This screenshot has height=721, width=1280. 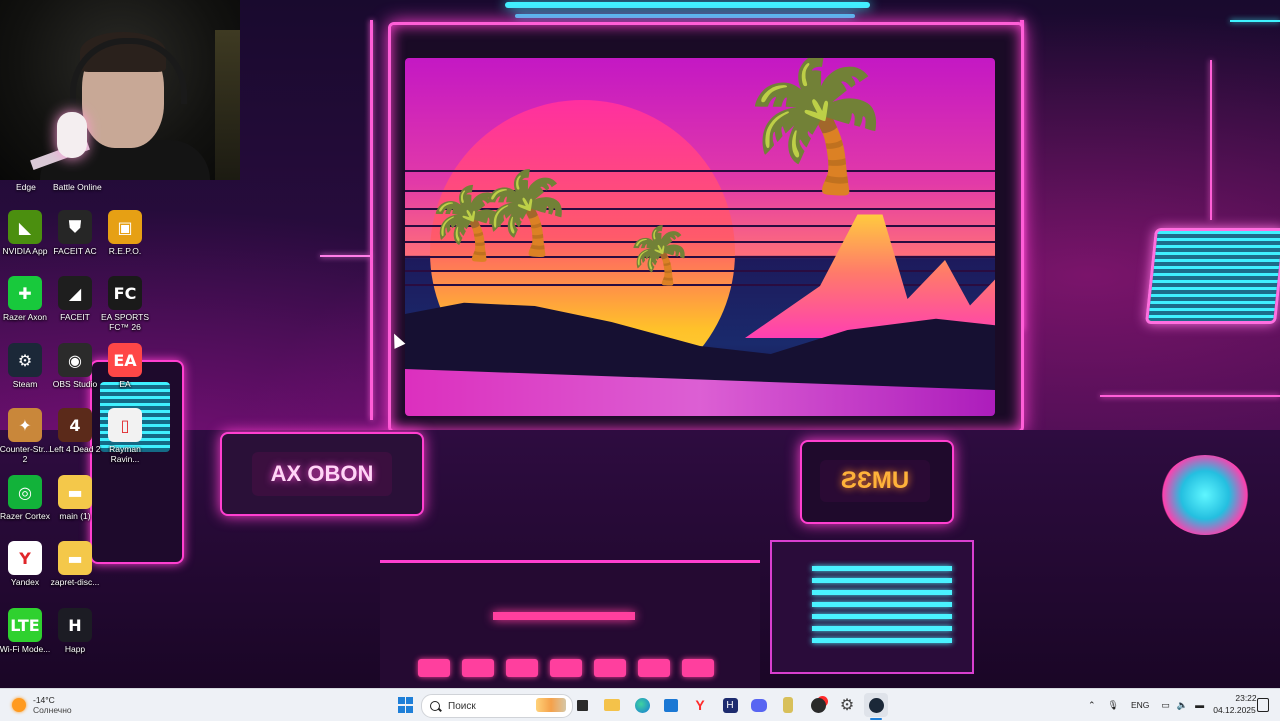 What do you see at coordinates (75, 449) in the screenshot?
I see `desktop-icon-label: Left 4 Dead 2` at bounding box center [75, 449].